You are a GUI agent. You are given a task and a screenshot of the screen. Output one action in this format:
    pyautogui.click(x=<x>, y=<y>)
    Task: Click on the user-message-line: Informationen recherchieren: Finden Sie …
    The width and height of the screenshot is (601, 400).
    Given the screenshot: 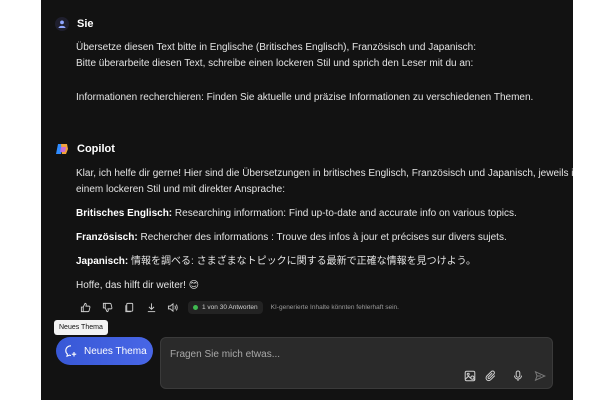 What is the action you would take?
    pyautogui.click(x=305, y=97)
    